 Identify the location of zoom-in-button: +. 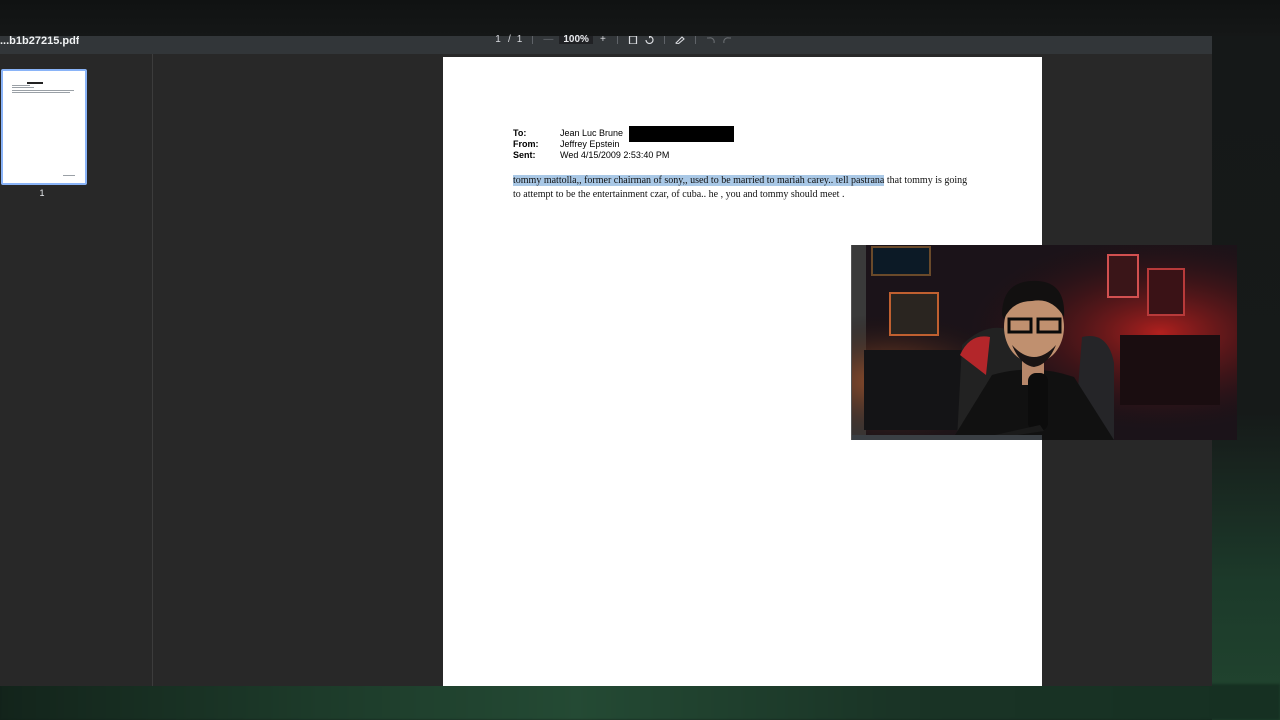
(603, 40).